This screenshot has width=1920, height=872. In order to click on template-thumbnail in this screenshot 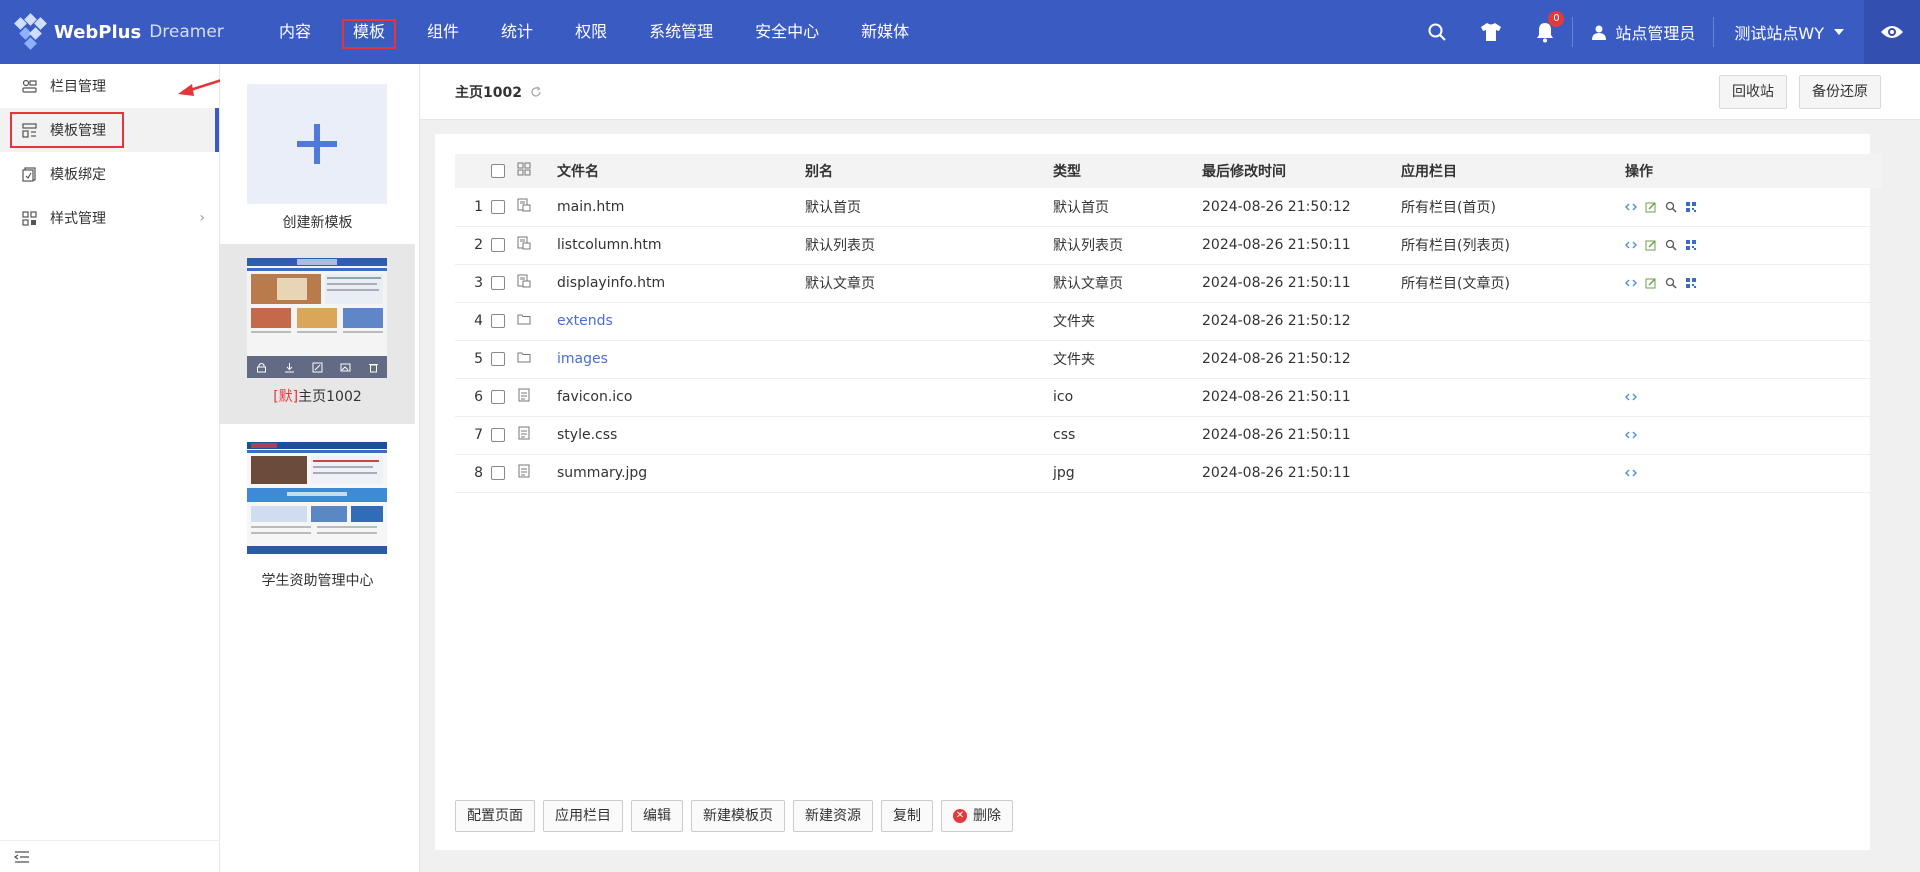, I will do `click(317, 318)`.